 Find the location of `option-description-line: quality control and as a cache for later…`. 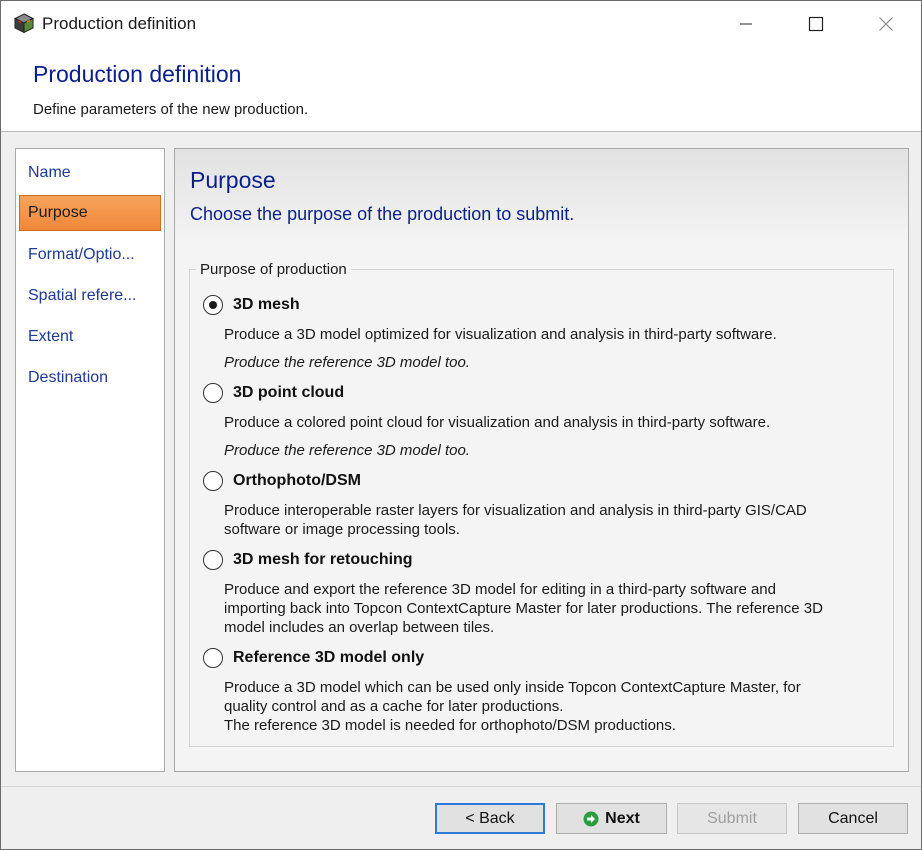

option-description-line: quality control and as a cache for later… is located at coordinates (394, 706).